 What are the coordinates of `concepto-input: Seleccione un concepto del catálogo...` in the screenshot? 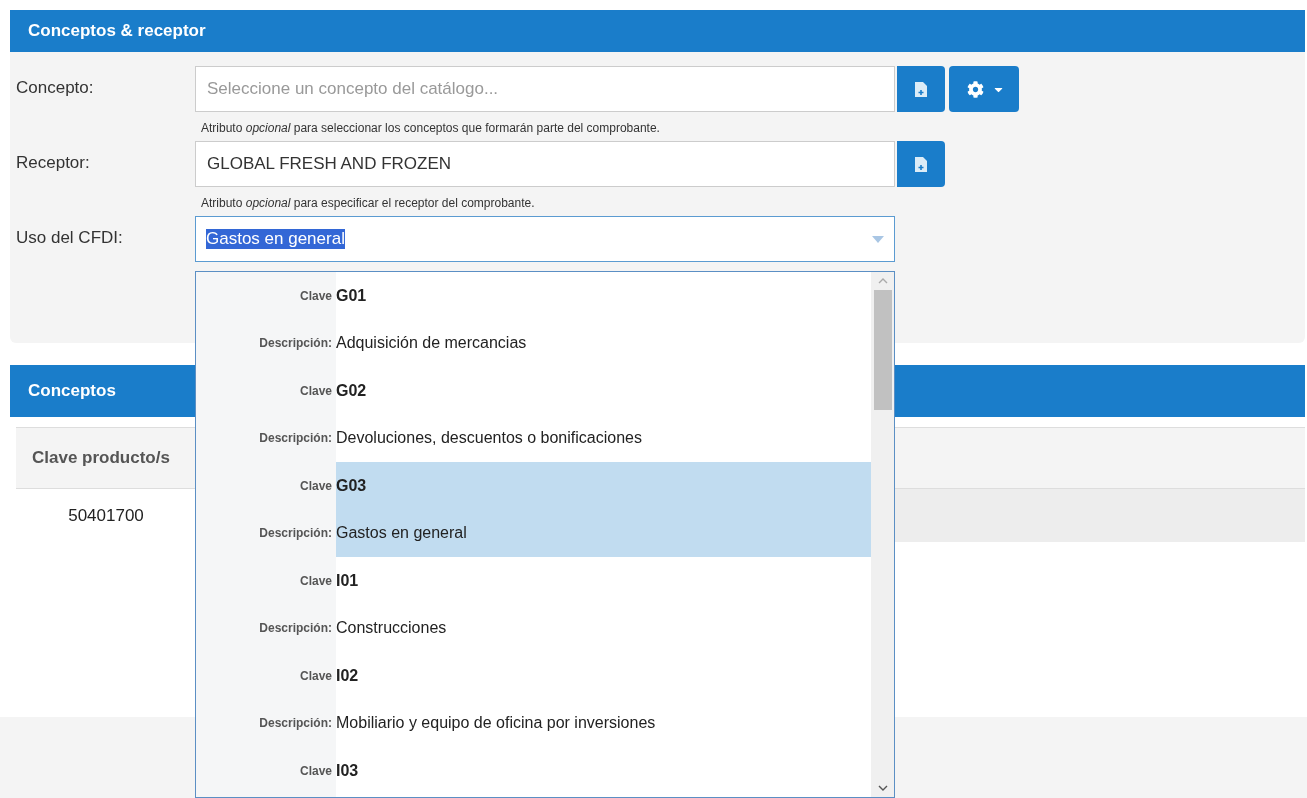 It's located at (545, 89).